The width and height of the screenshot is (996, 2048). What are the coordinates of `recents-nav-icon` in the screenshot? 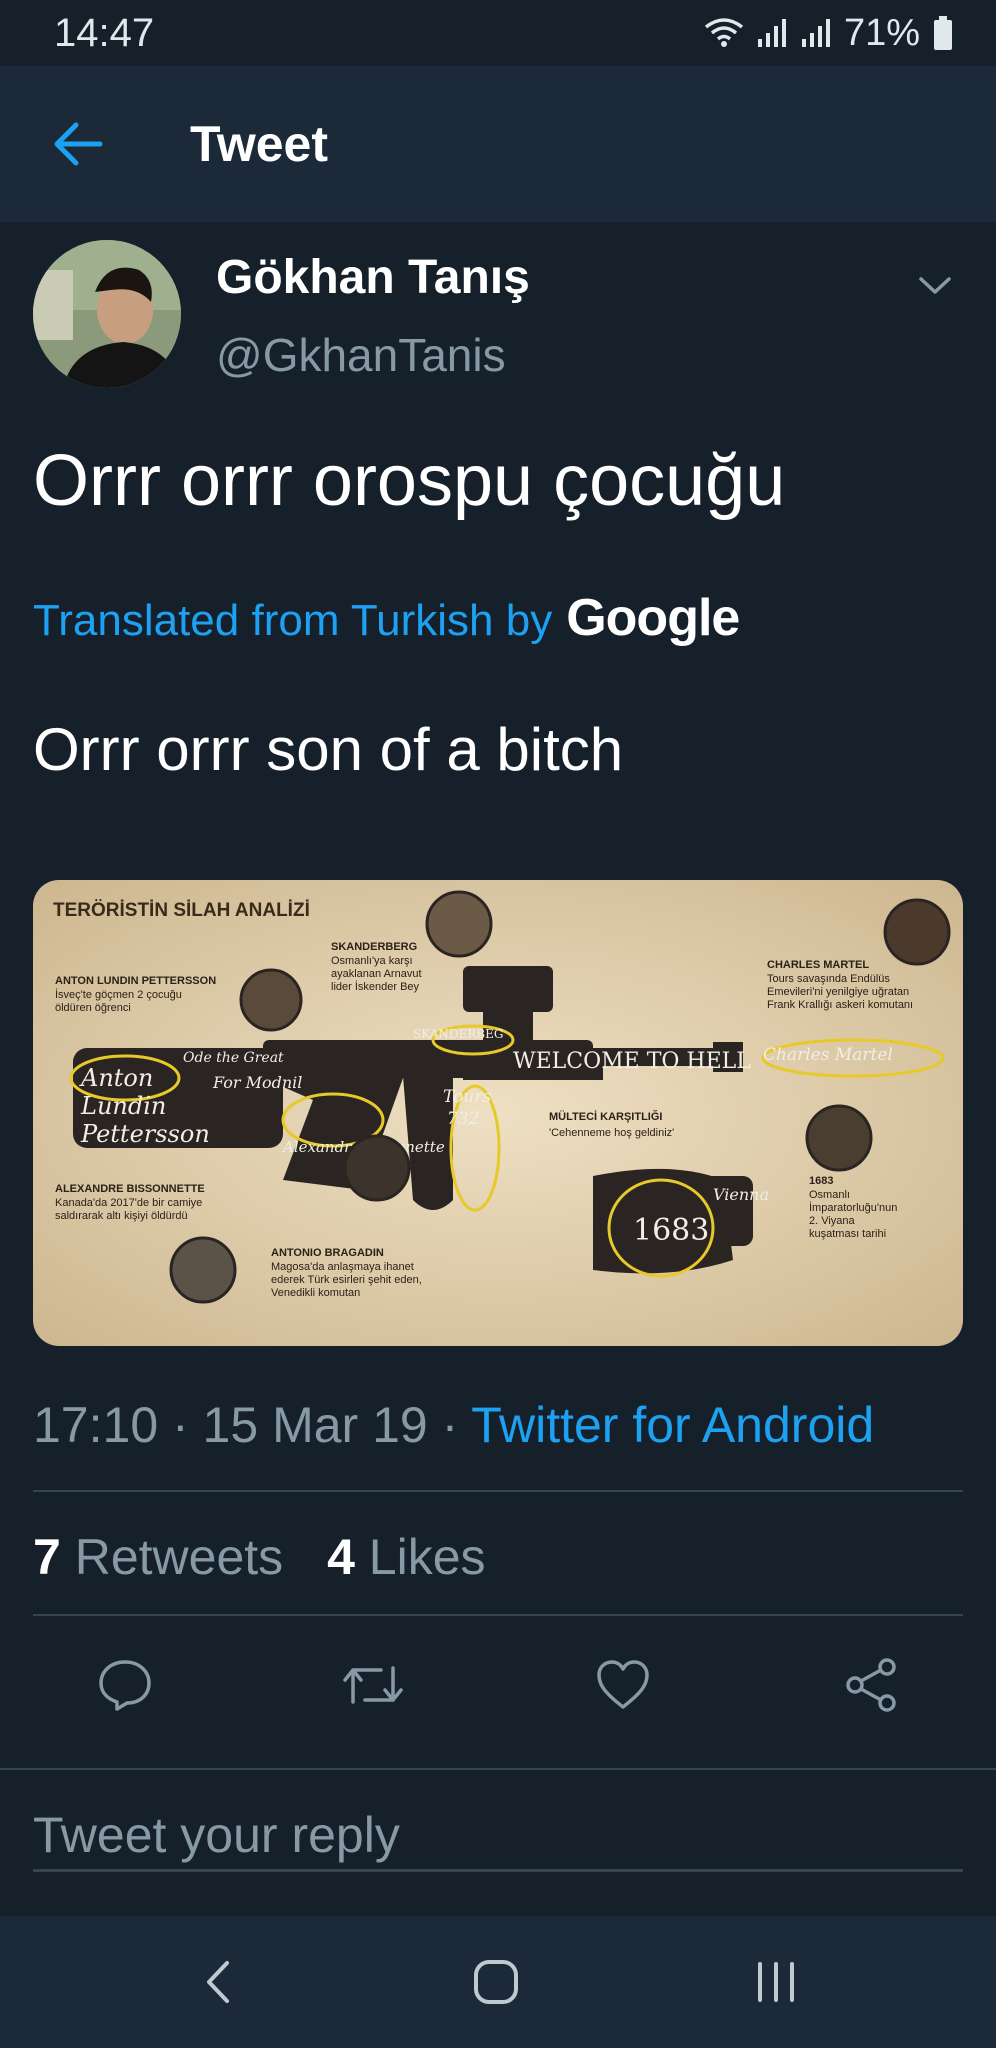 It's located at (776, 1982).